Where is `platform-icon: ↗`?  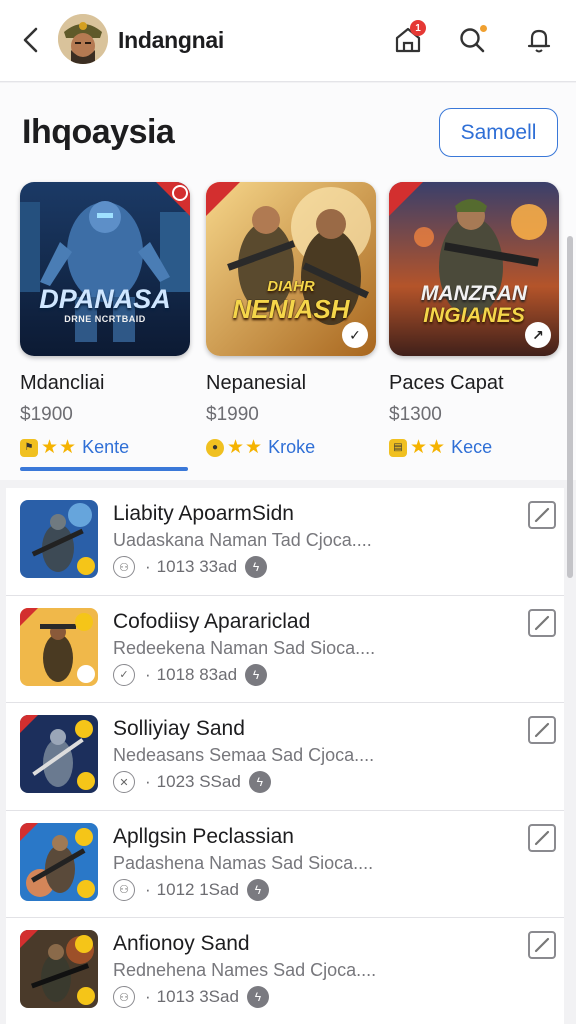 platform-icon: ↗ is located at coordinates (538, 335).